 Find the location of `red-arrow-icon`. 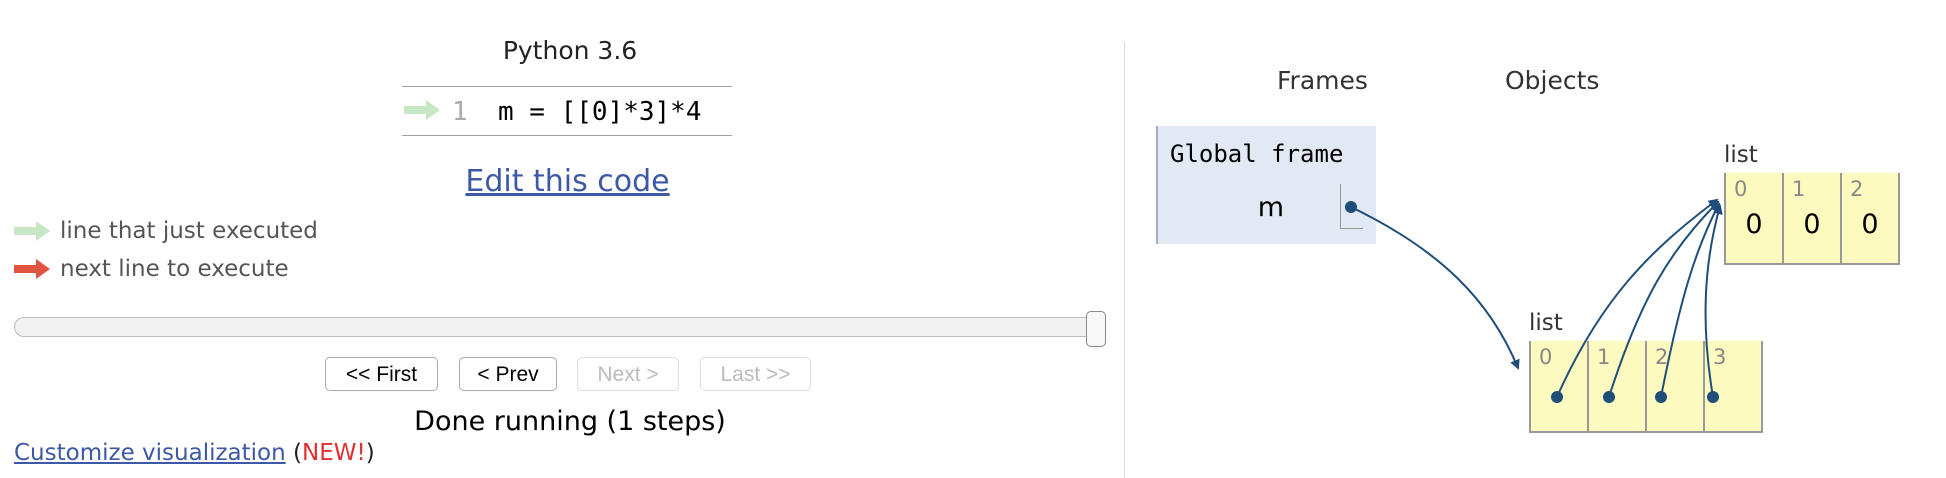

red-arrow-icon is located at coordinates (32, 269).